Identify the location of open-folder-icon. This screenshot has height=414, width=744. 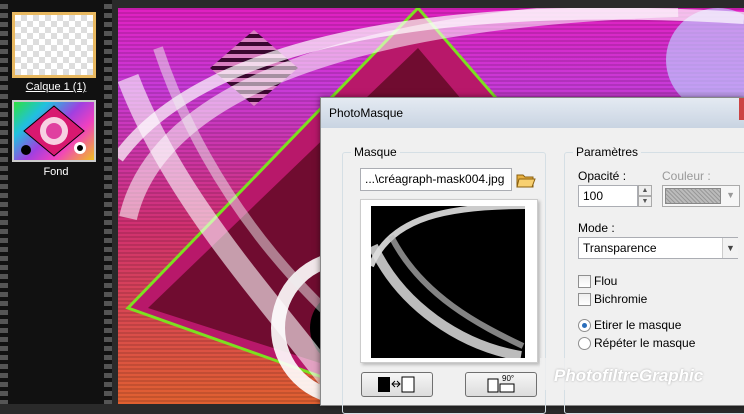
(526, 179).